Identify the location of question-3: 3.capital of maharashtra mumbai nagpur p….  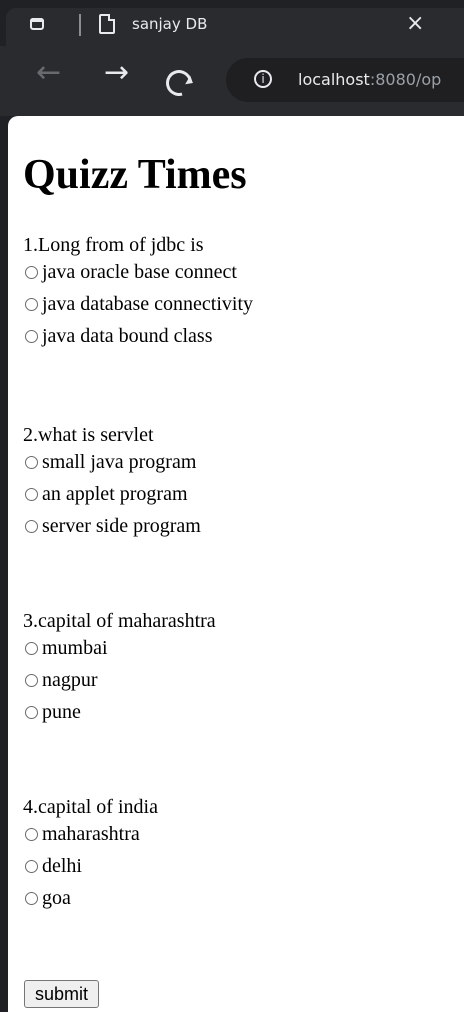
(119, 669).